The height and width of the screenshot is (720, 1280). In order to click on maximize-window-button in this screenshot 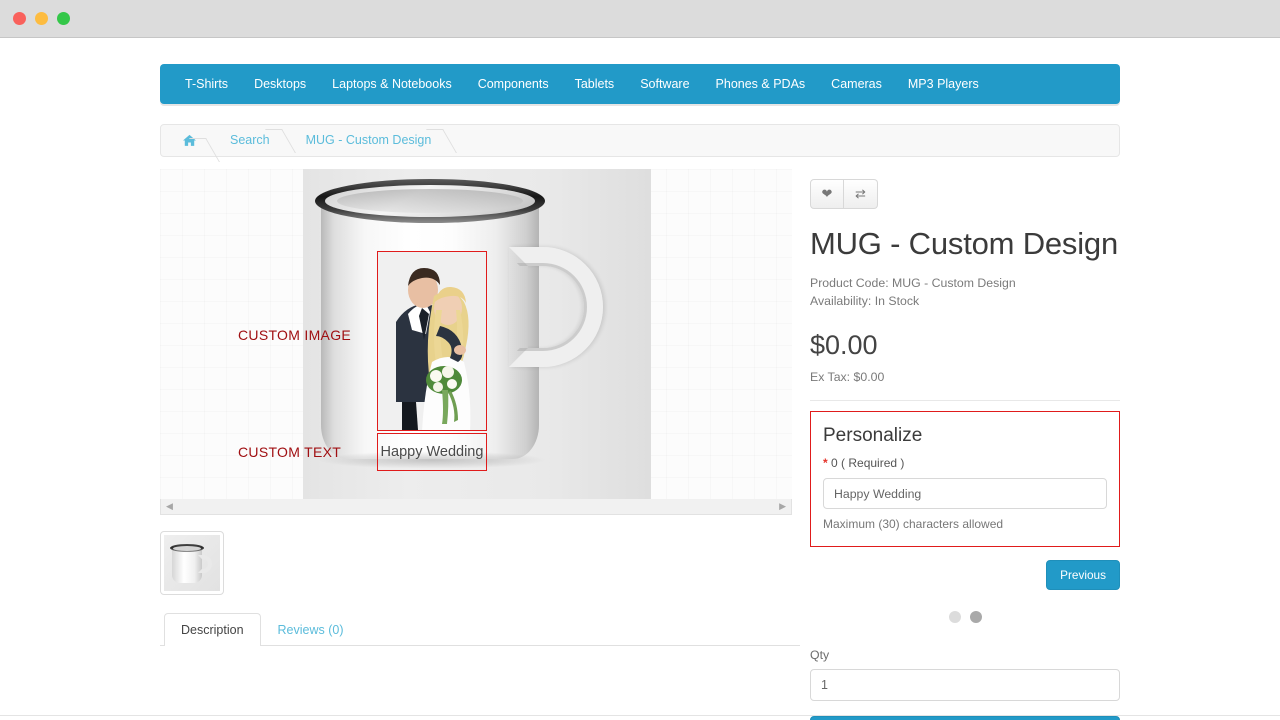, I will do `click(63, 18)`.